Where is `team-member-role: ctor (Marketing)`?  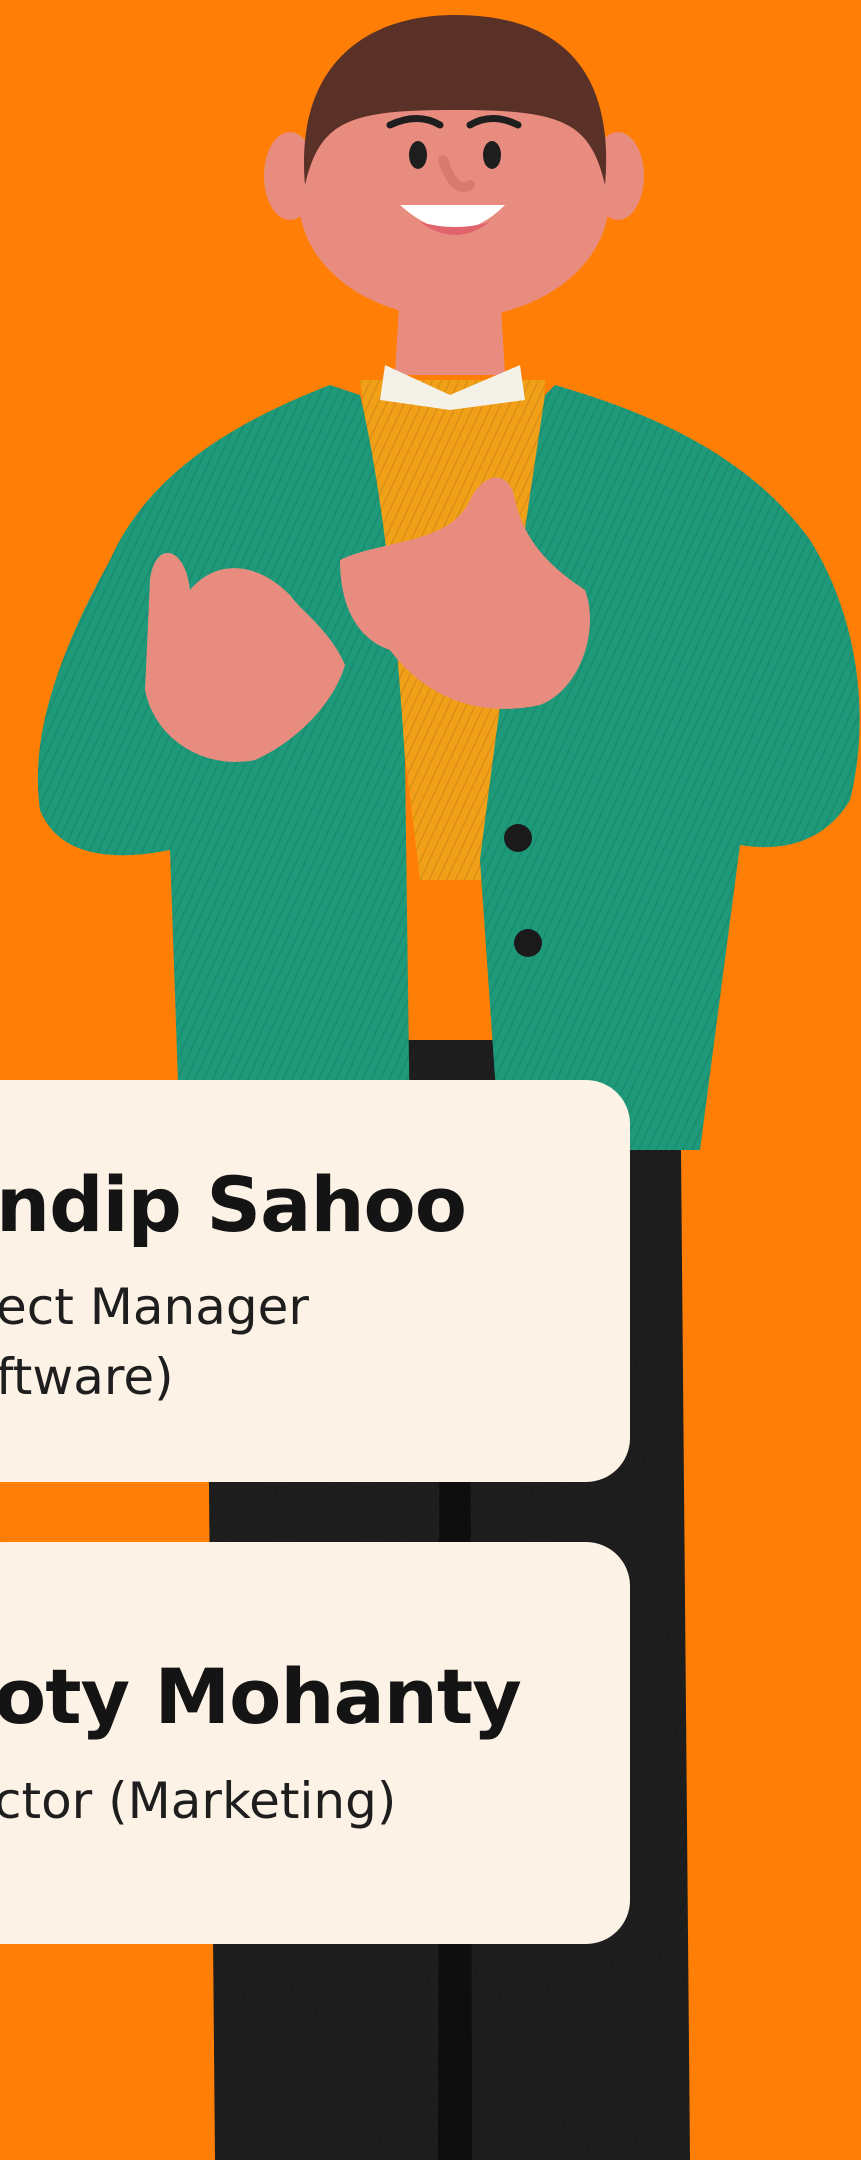 team-member-role: ctor (Marketing) is located at coordinates (198, 1801).